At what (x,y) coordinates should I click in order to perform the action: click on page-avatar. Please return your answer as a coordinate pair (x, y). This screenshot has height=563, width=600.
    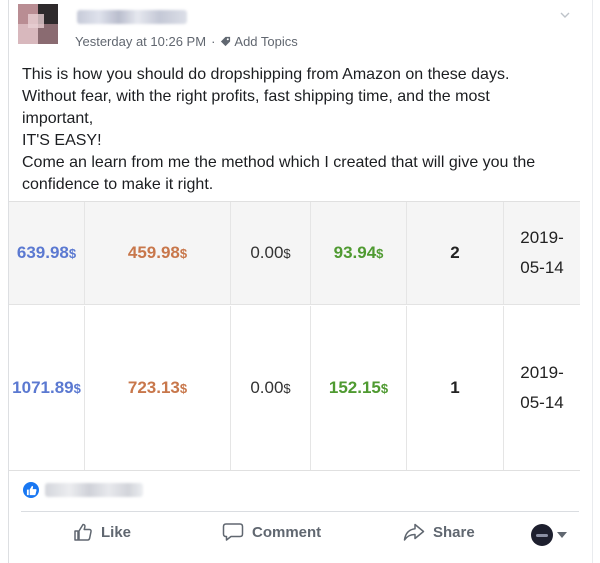
    Looking at the image, I should click on (542, 535).